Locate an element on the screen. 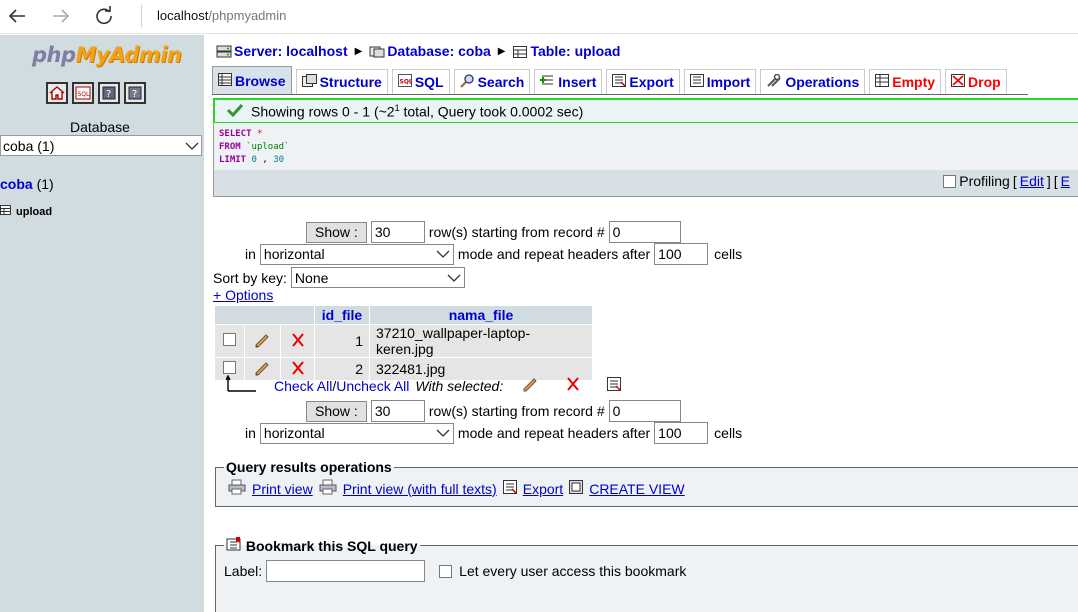 The height and width of the screenshot is (612, 1078). tab-insert: Insert is located at coordinates (568, 81).